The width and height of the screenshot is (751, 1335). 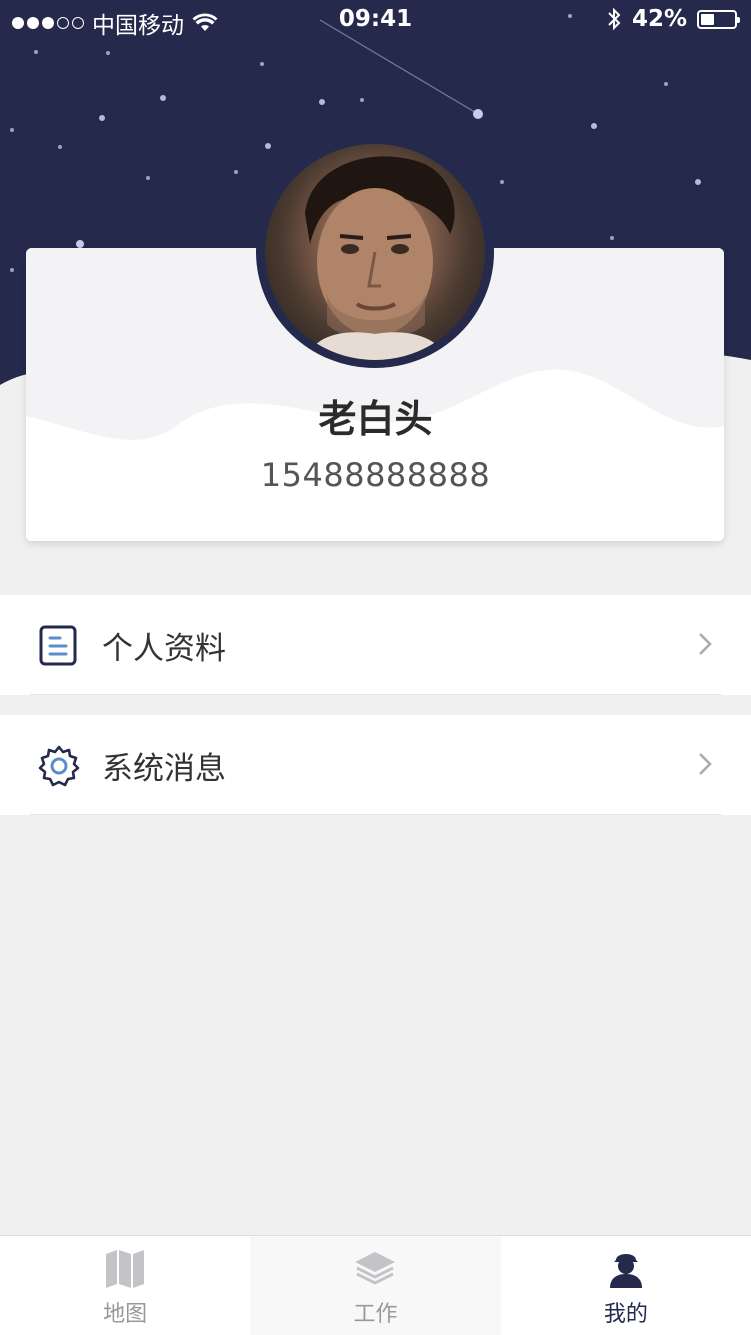 I want to click on battery-percent: 42%, so click(x=659, y=19).